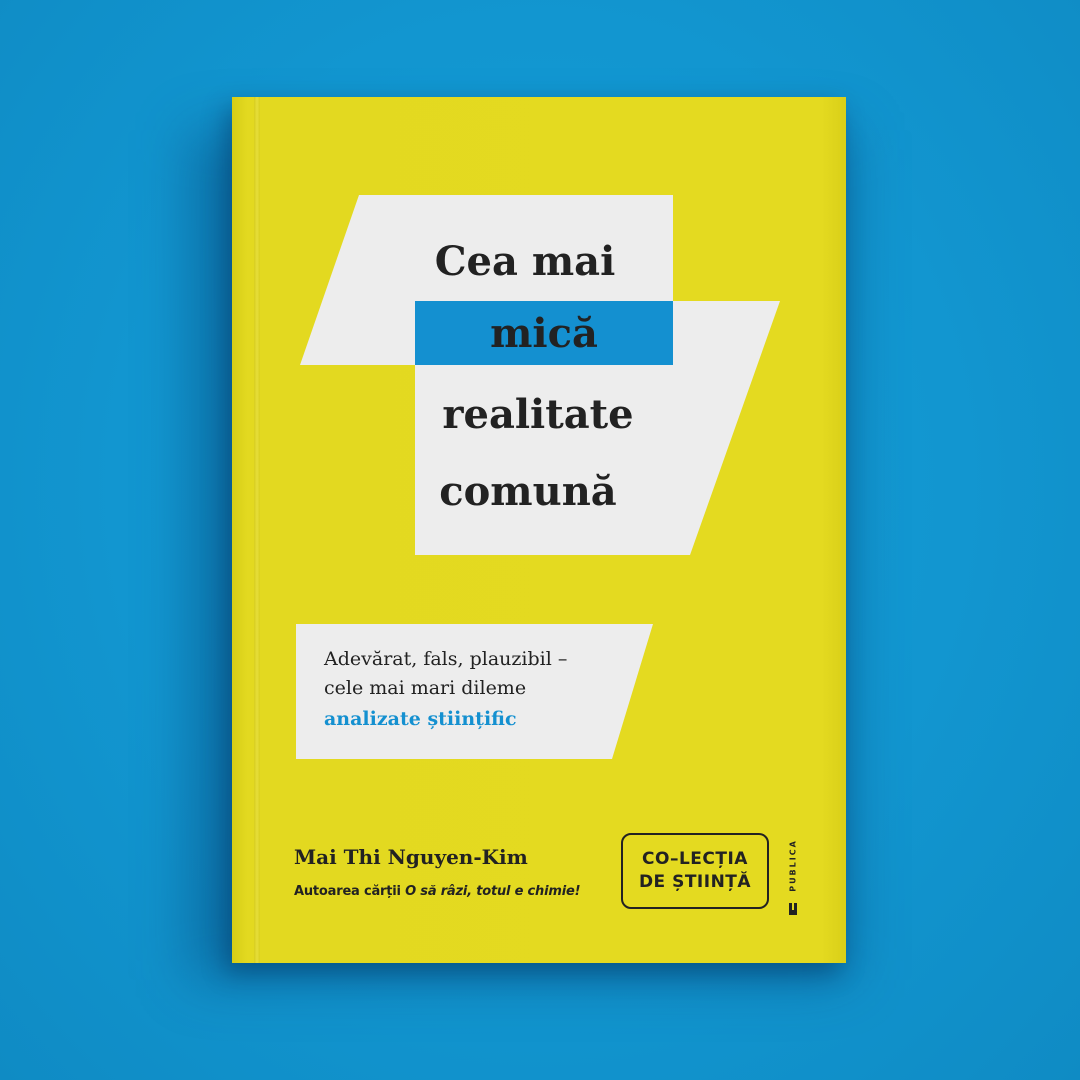  I want to click on subtitle-line-highlighted: analizate științific, so click(420, 719).